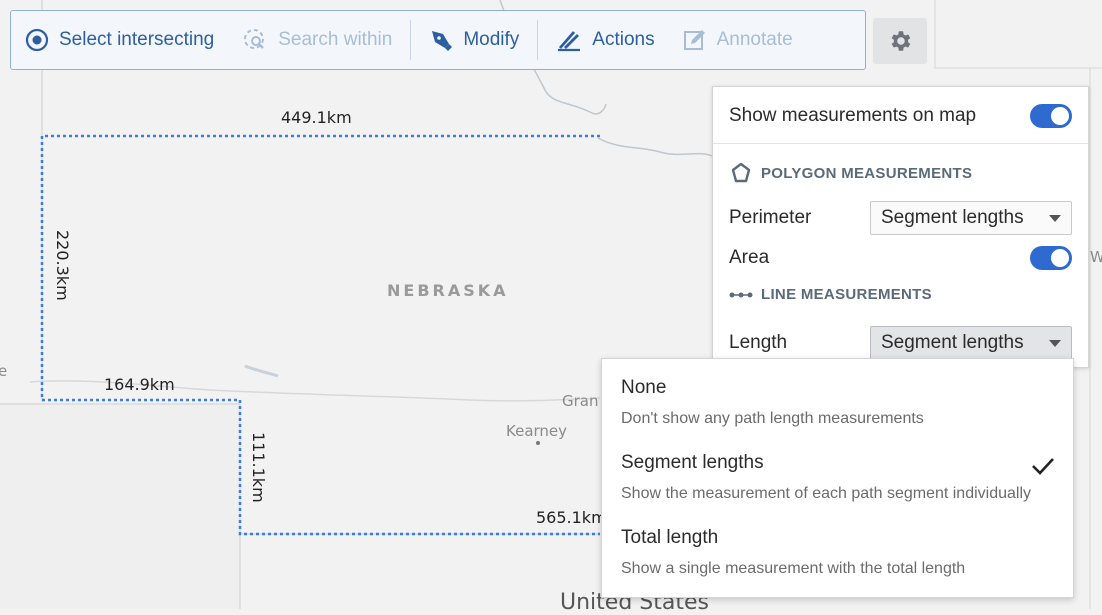 This screenshot has height=615, width=1102. Describe the element at coordinates (448, 290) in the screenshot. I see `state-label: NEBRASKA` at that location.